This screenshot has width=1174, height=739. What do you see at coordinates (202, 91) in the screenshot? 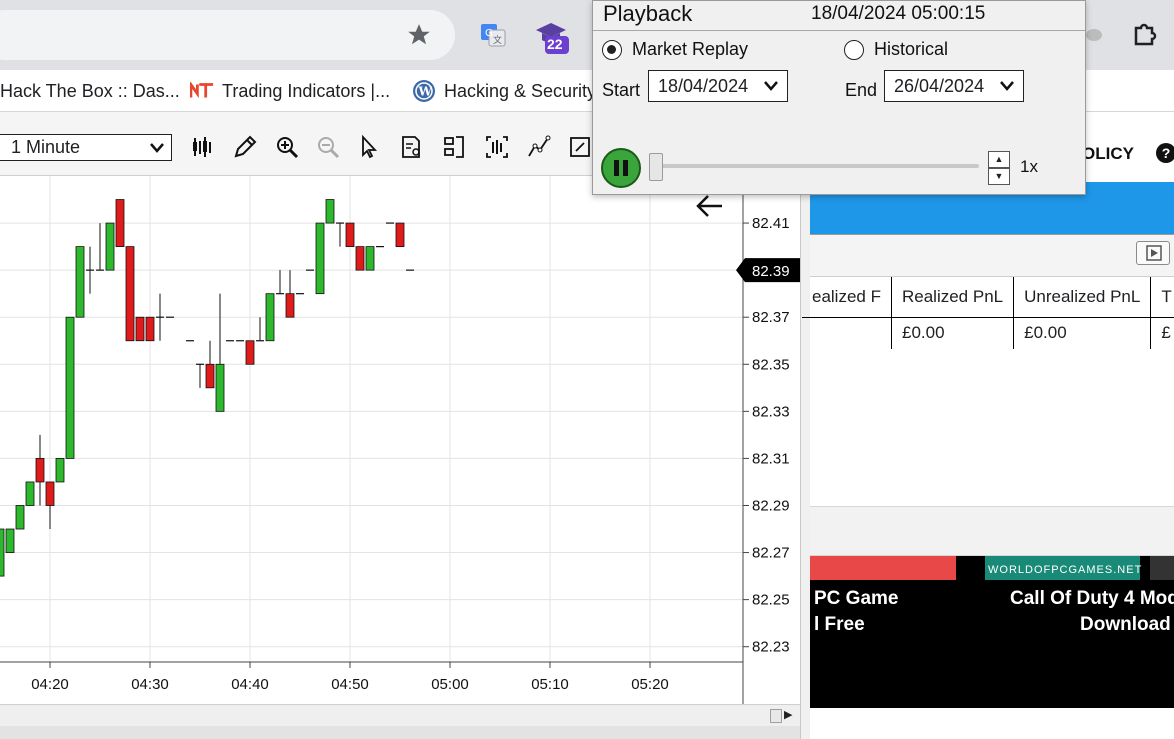
I see `nt-logo-icon` at bounding box center [202, 91].